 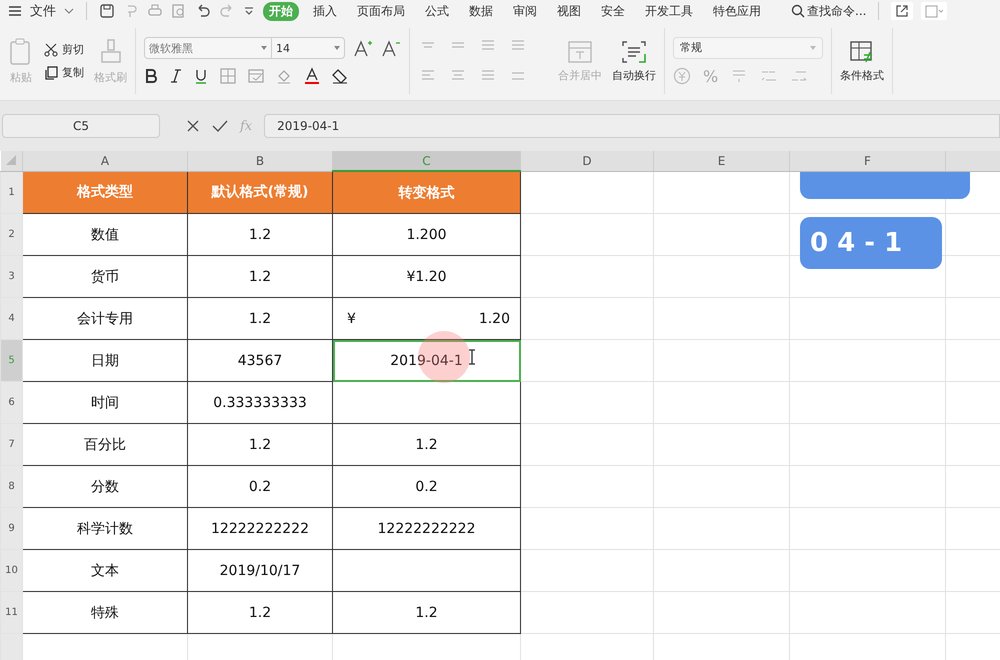 What do you see at coordinates (11, 529) in the screenshot?
I see `row-header: 9` at bounding box center [11, 529].